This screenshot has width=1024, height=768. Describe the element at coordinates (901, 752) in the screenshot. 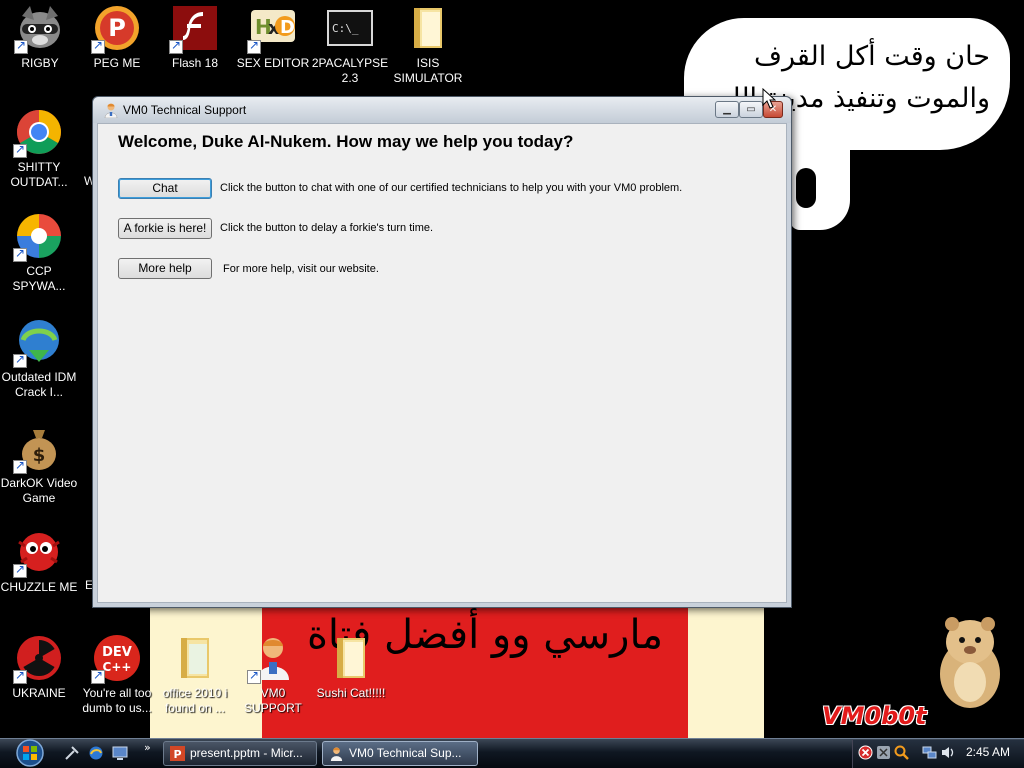

I see `search-icon` at that location.